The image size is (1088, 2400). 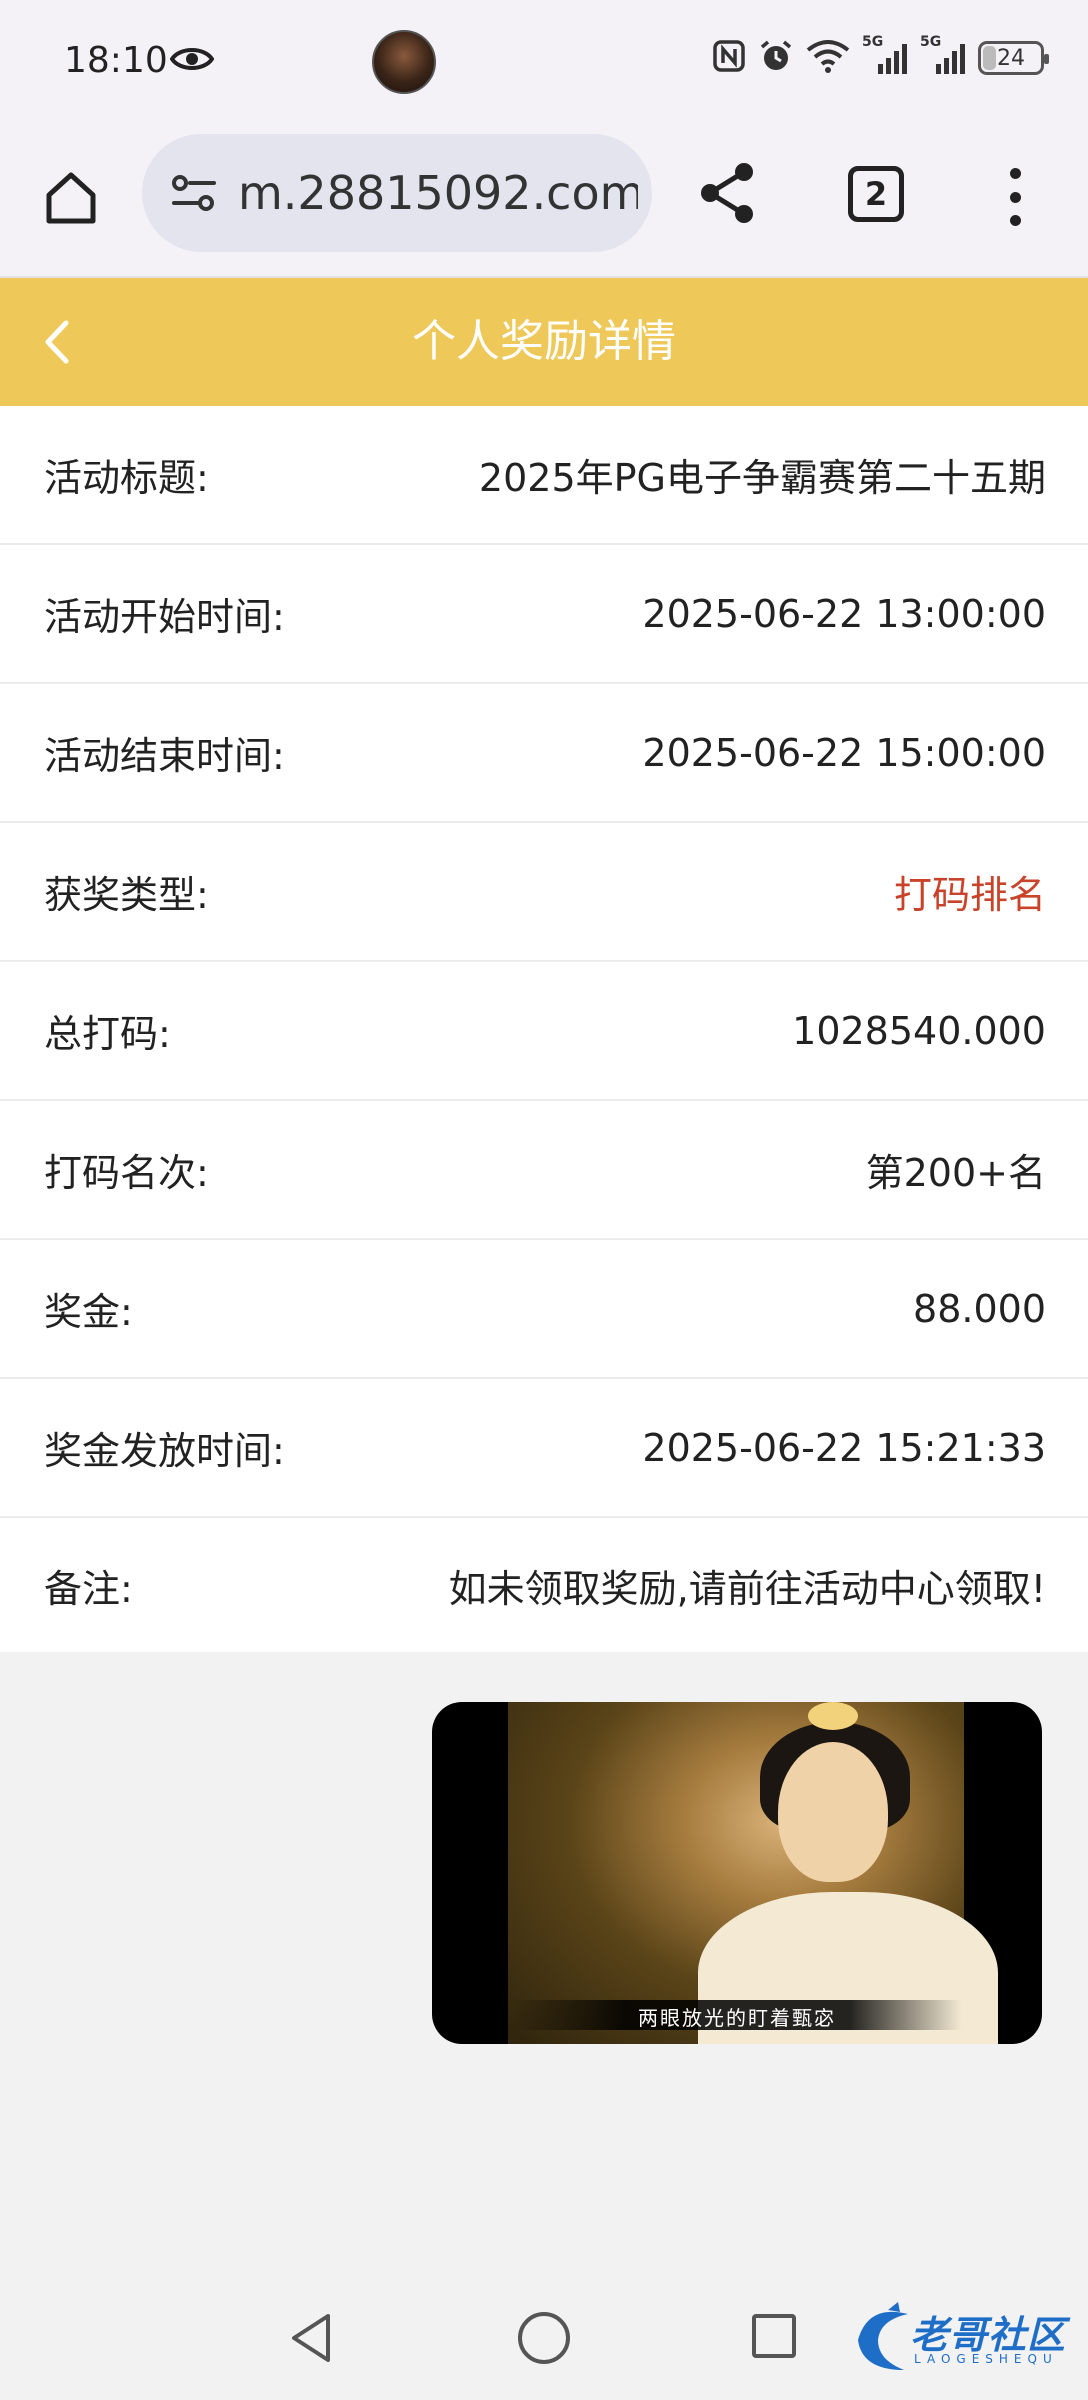 I want to click on browser-toolbar: m.28815092.com/# 2, so click(x=544, y=202).